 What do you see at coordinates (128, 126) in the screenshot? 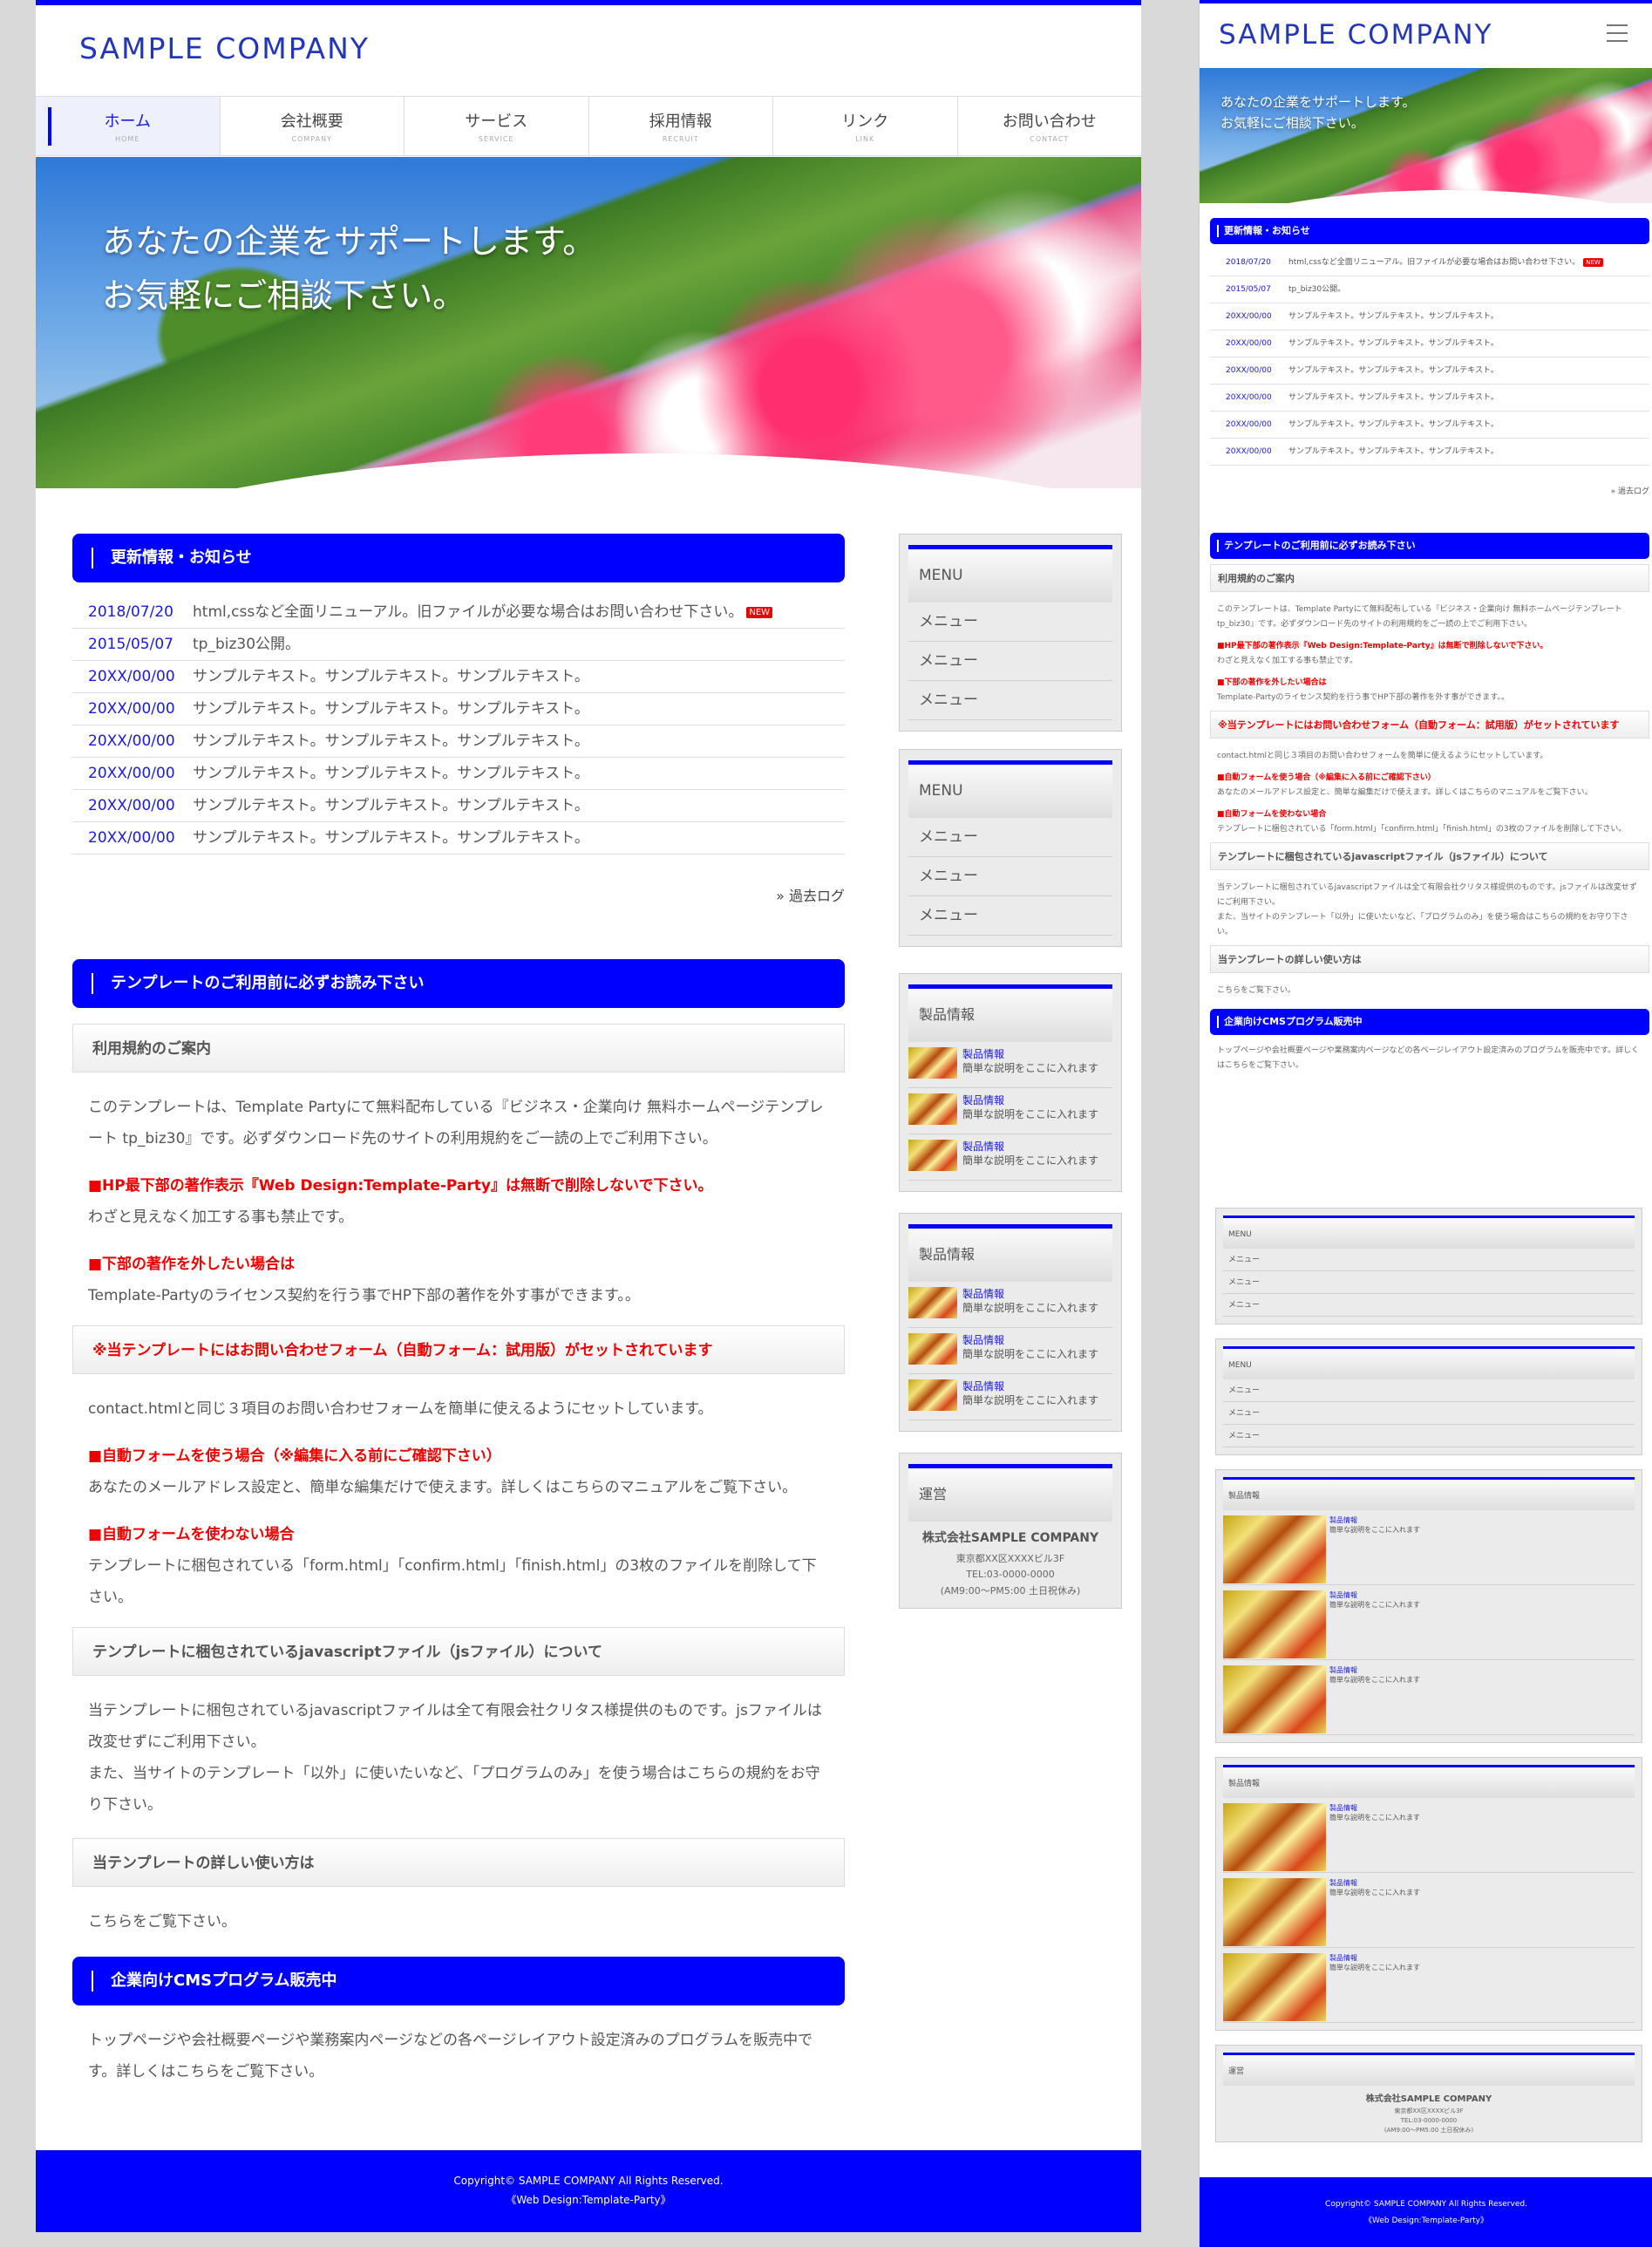
I see `nav-item-home: ホーム HOME` at bounding box center [128, 126].